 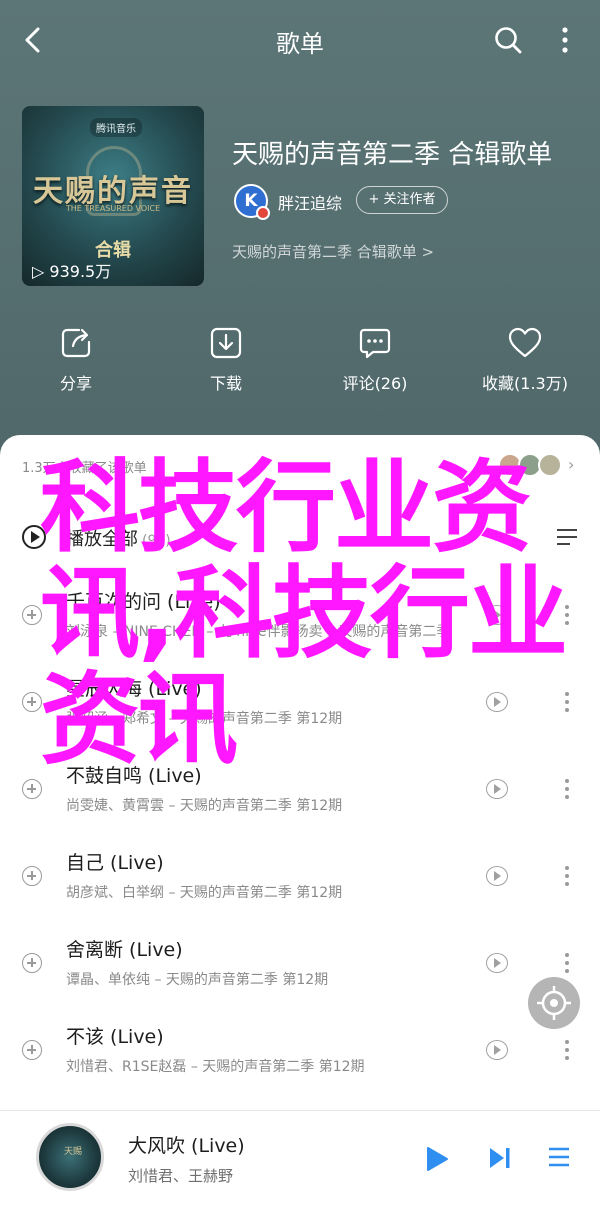 I want to click on chevron-right-icon: ›, so click(x=571, y=464).